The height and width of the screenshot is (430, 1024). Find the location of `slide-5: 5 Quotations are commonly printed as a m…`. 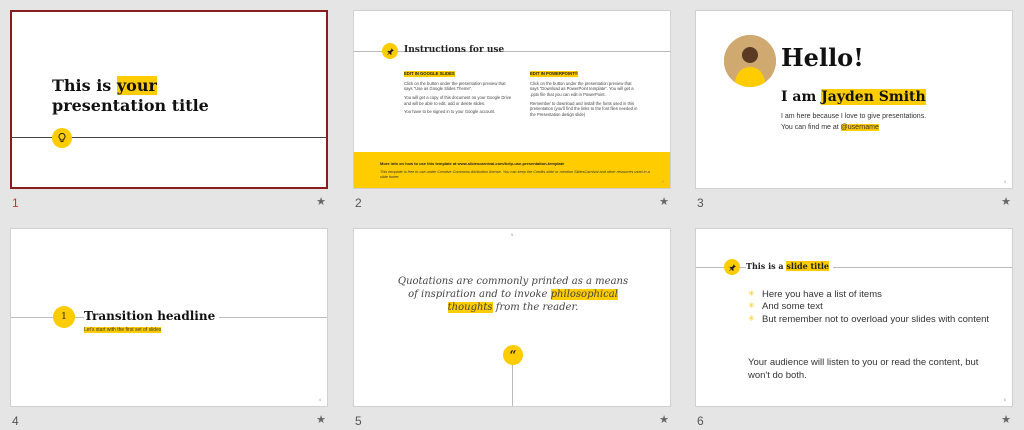

slide-5: 5 Quotations are commonly printed as a m… is located at coordinates (512, 317).